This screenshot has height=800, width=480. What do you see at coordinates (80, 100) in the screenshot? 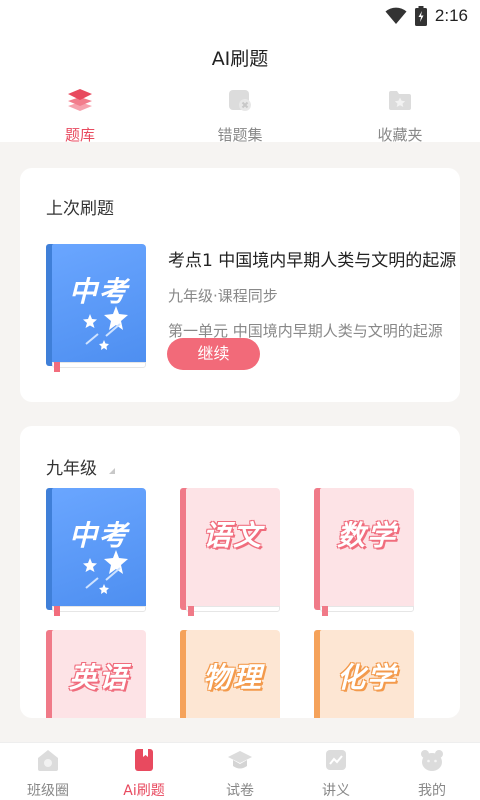
I see `layers-icon` at bounding box center [80, 100].